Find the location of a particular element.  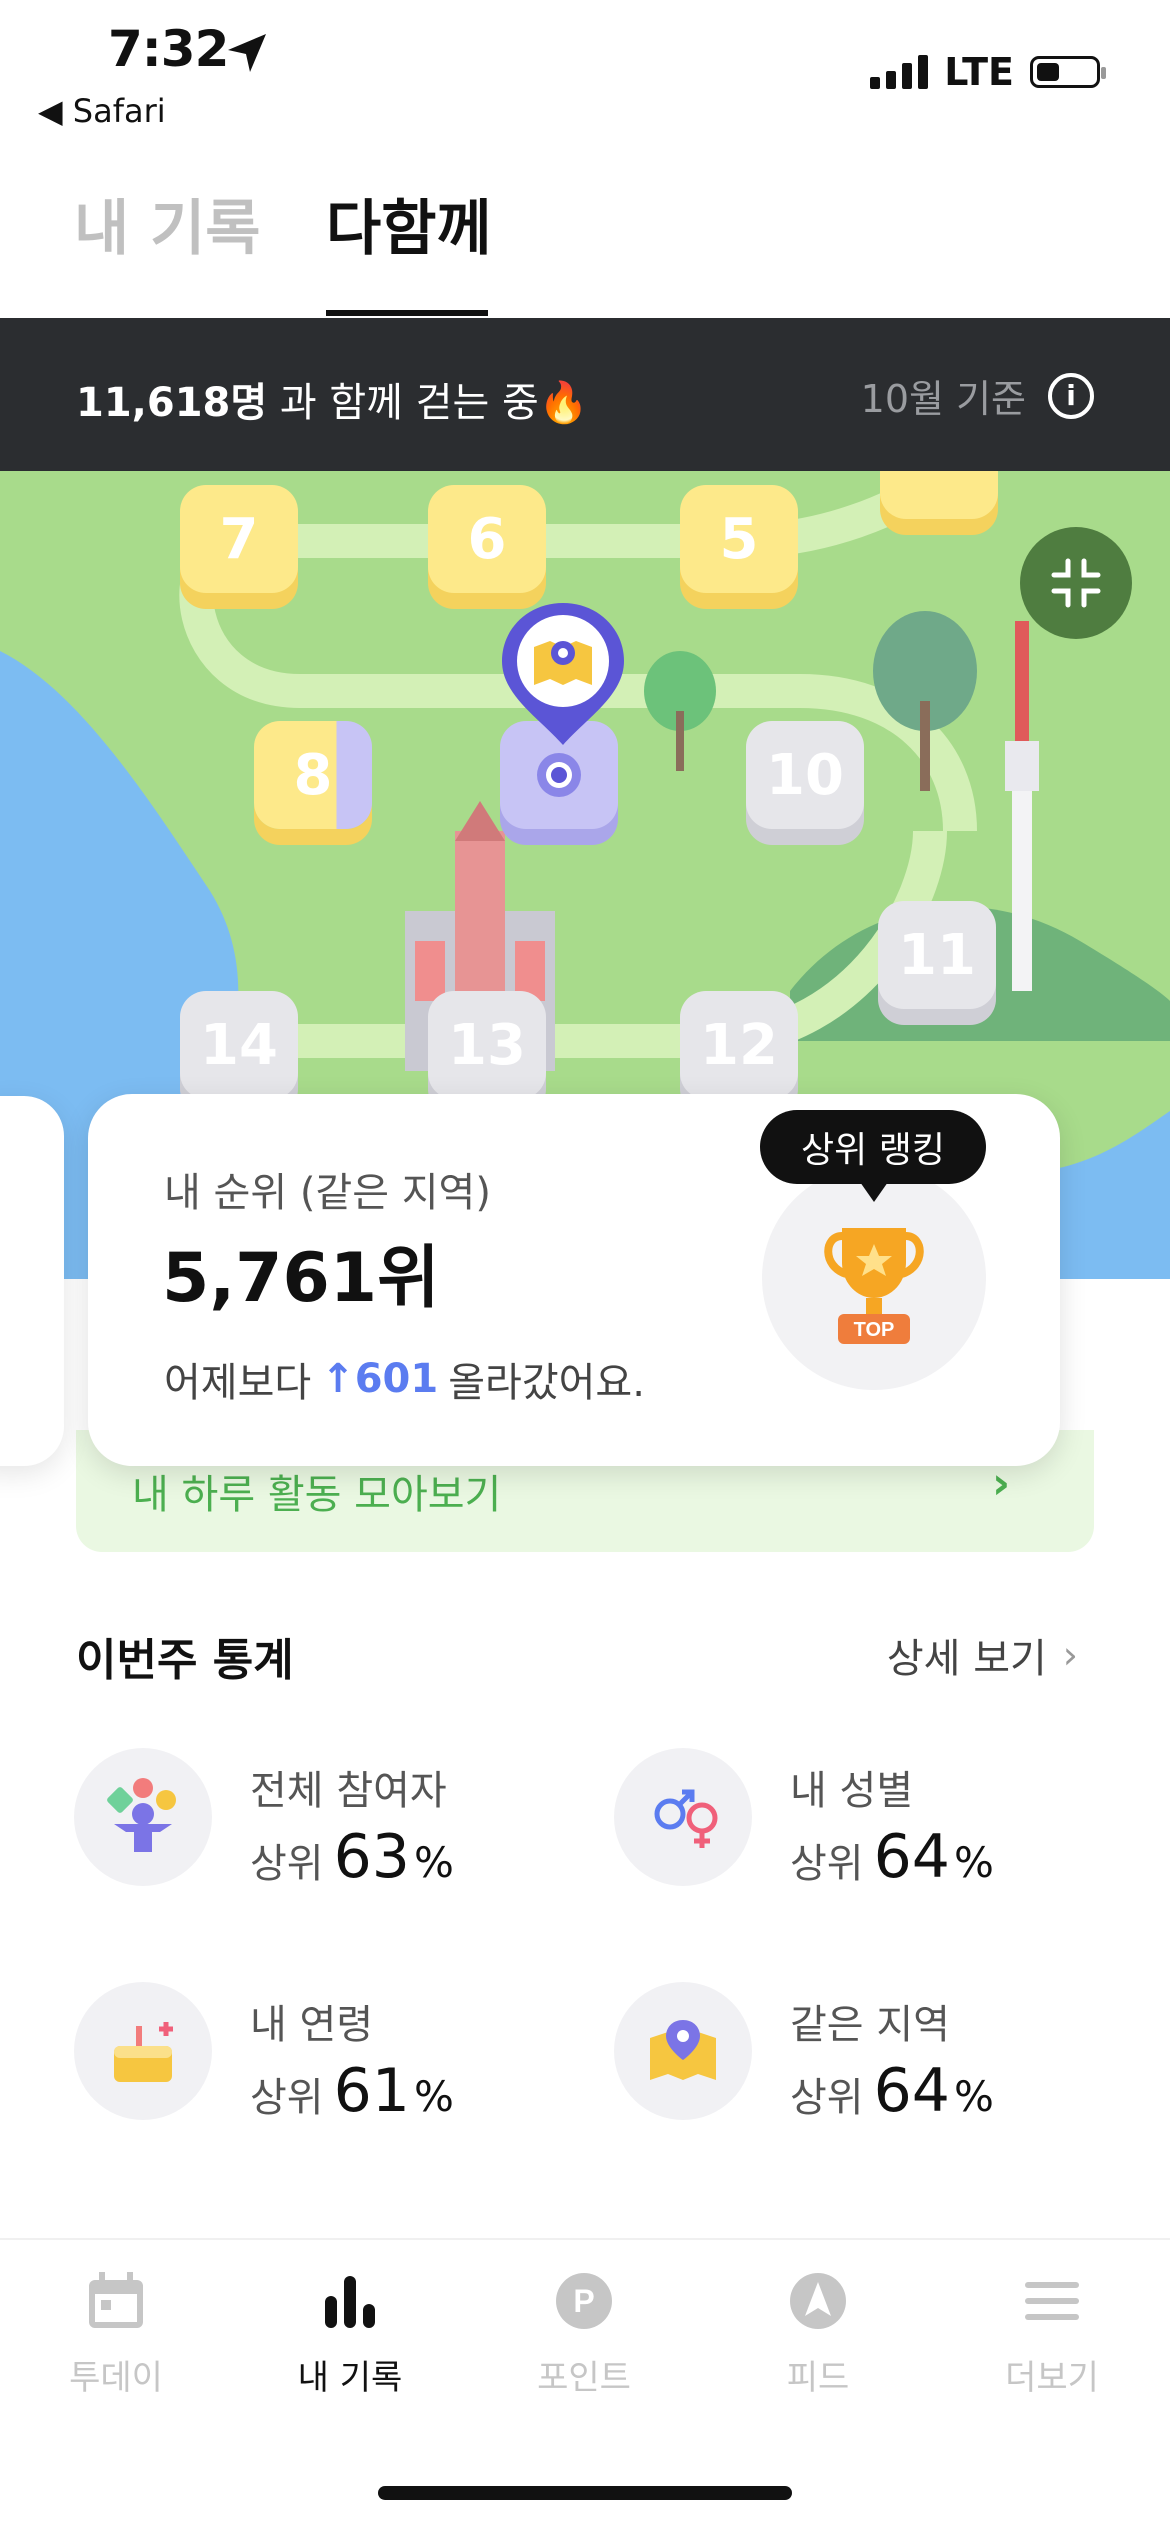

rank-change: 어제보다 ↑601 올라갔어요. is located at coordinates (404, 1379).